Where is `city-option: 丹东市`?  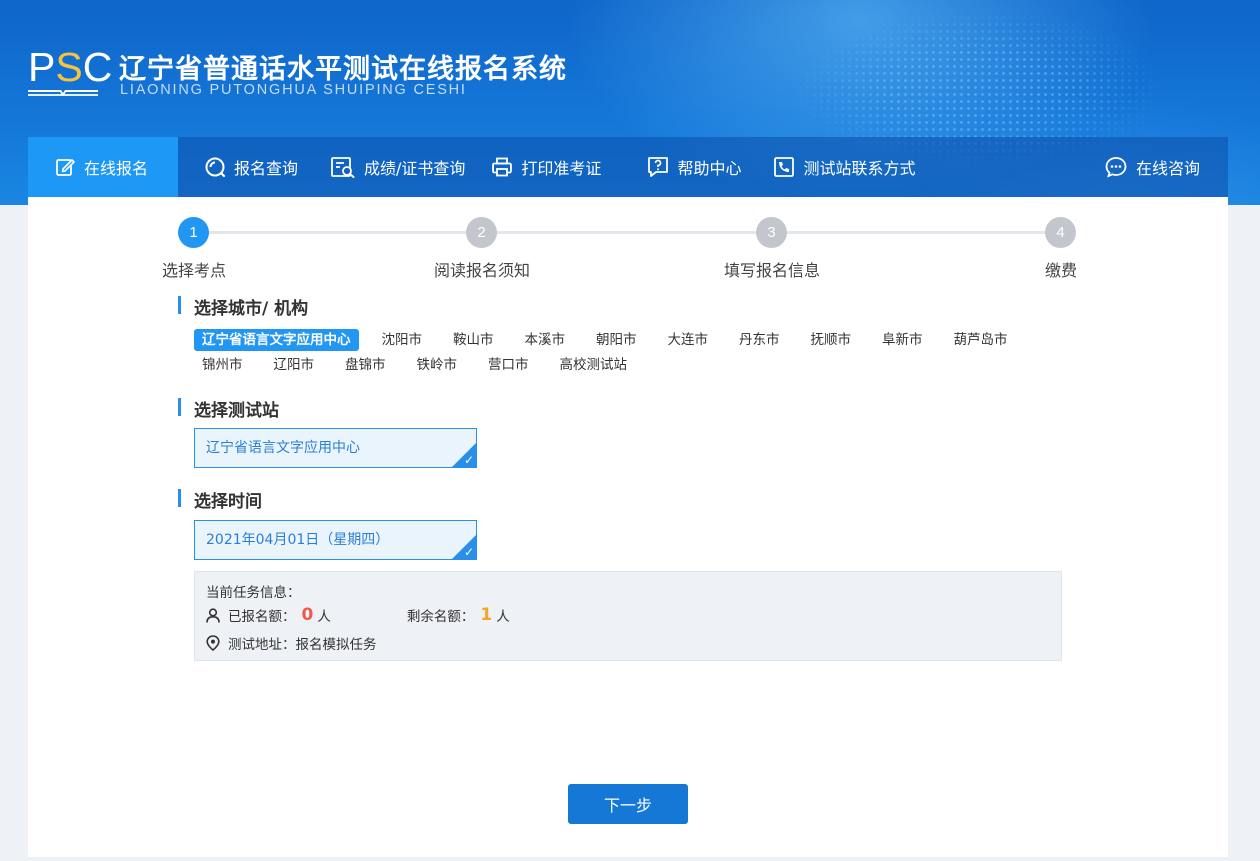
city-option: 丹东市 is located at coordinates (759, 340).